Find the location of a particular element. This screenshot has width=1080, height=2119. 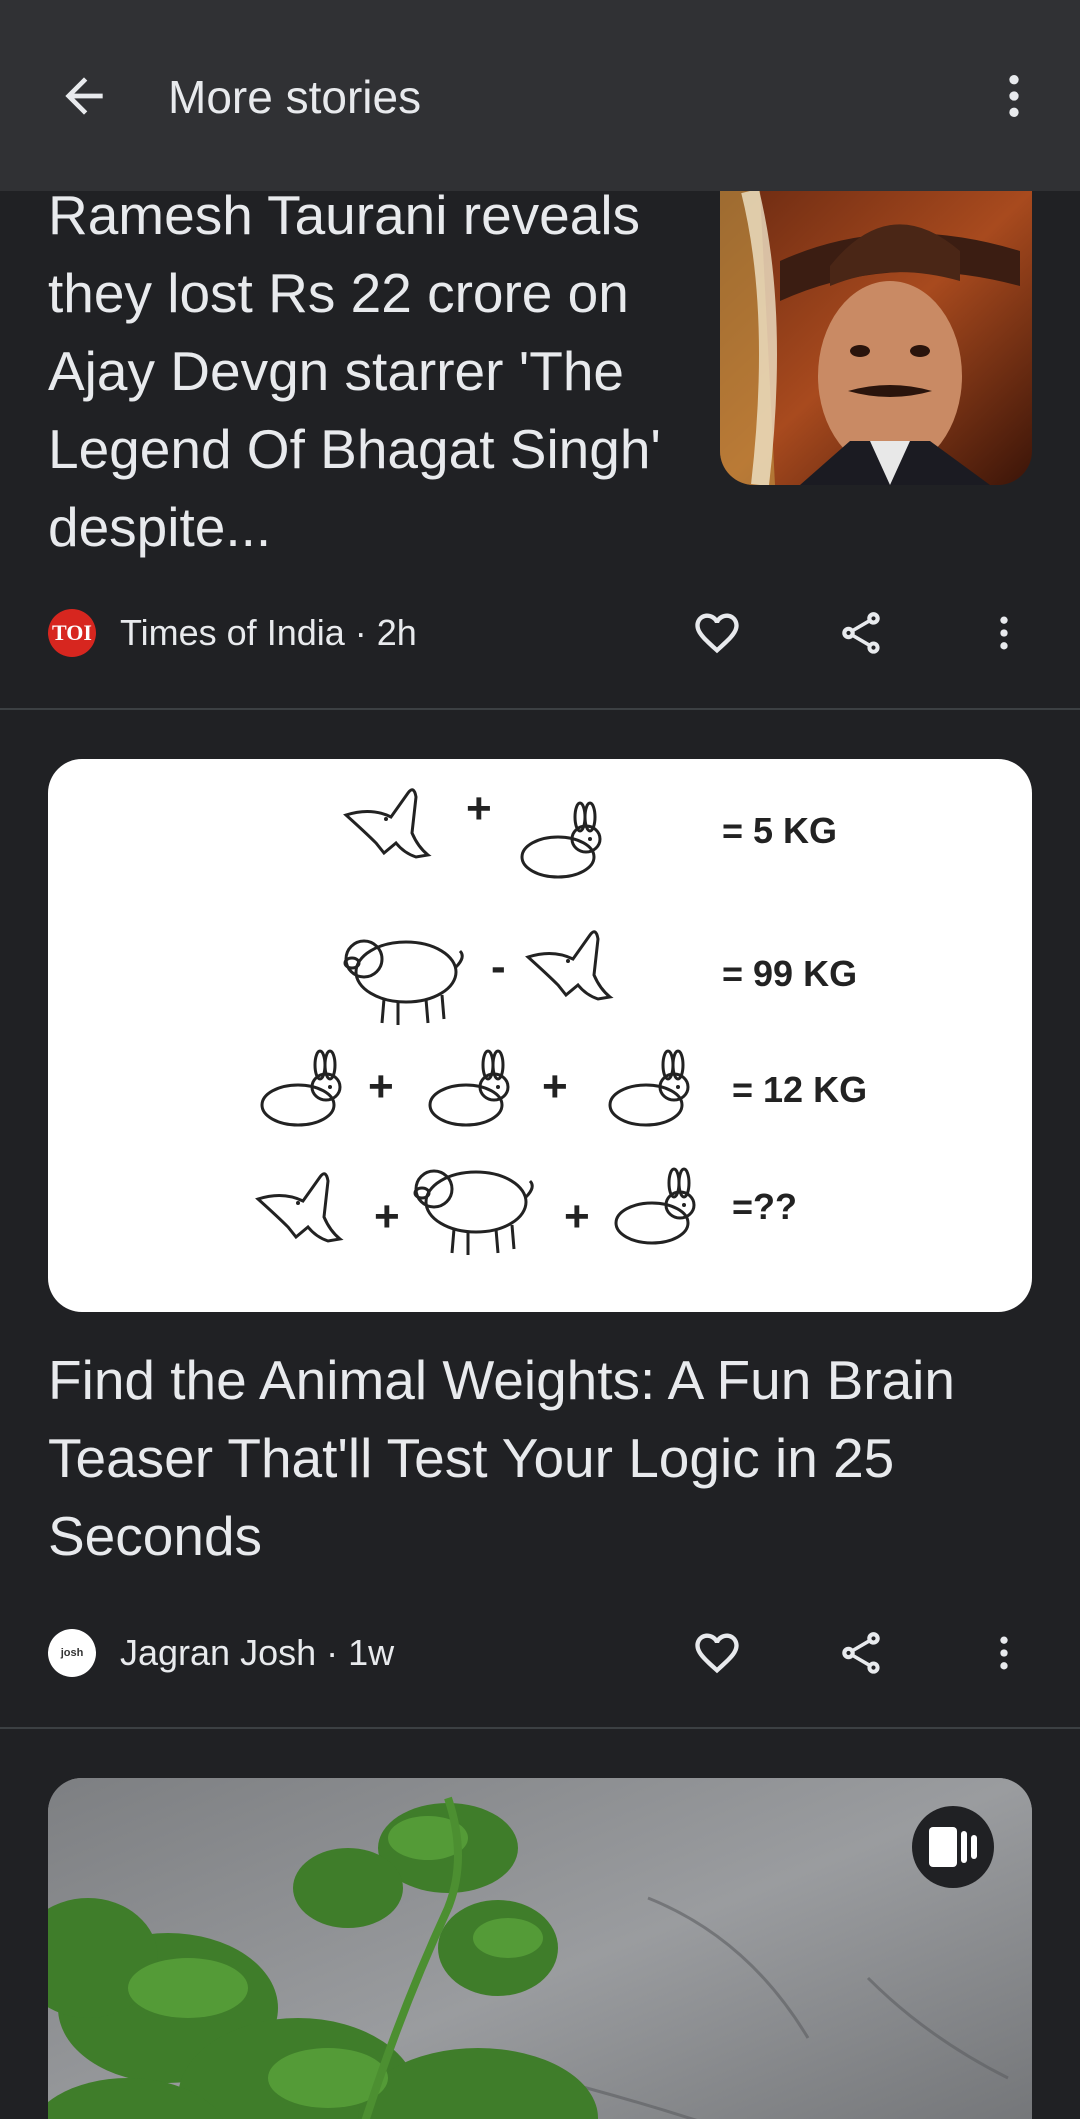

story-image is located at coordinates (540, 1948).